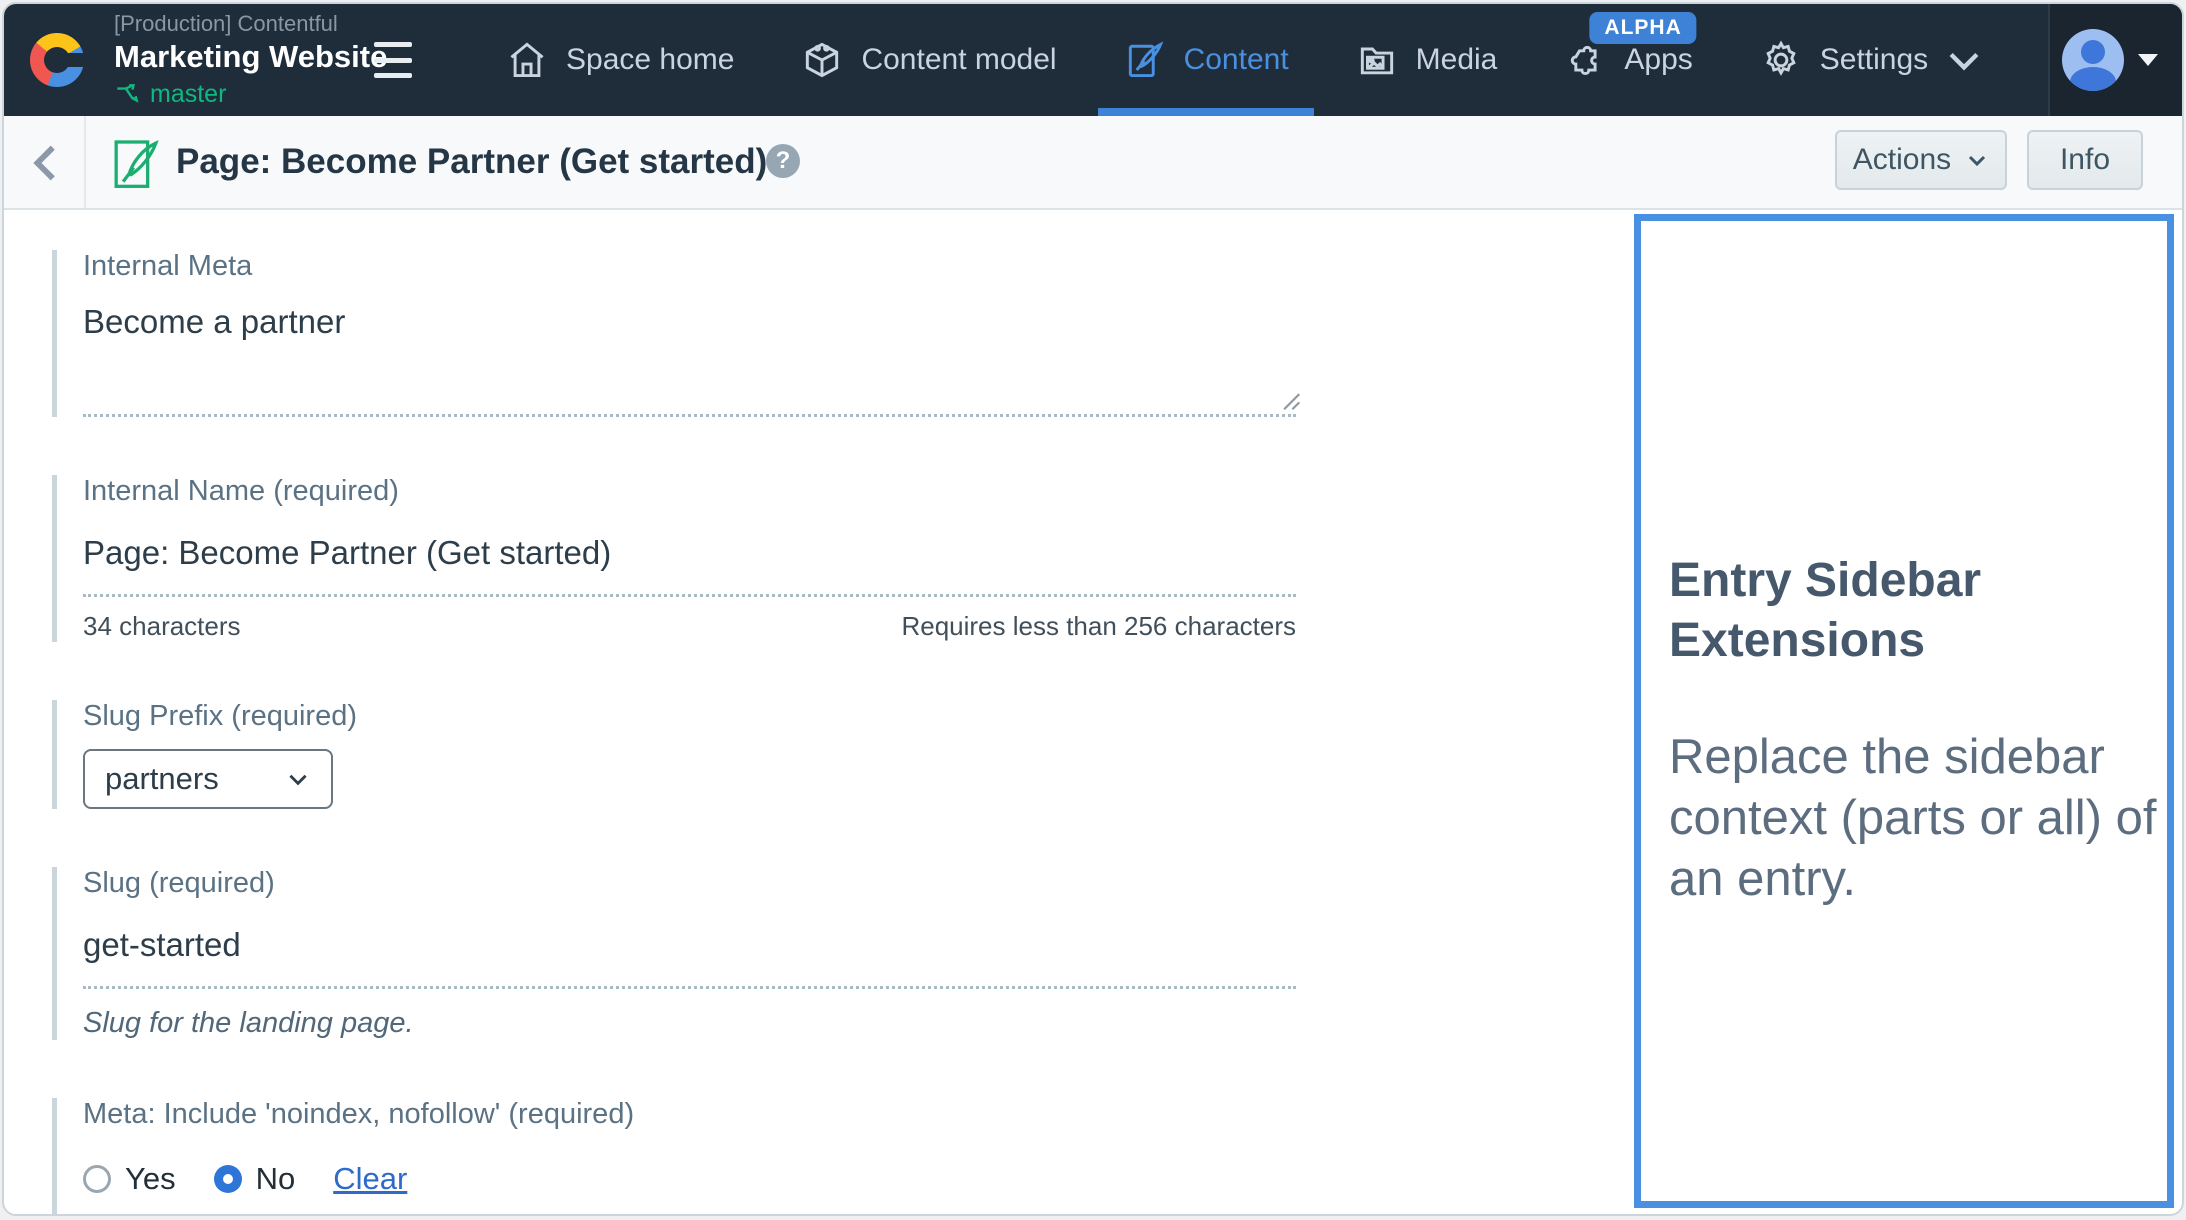 Image resolution: width=2186 pixels, height=1220 pixels. I want to click on nav-label: Settings, so click(1874, 59).